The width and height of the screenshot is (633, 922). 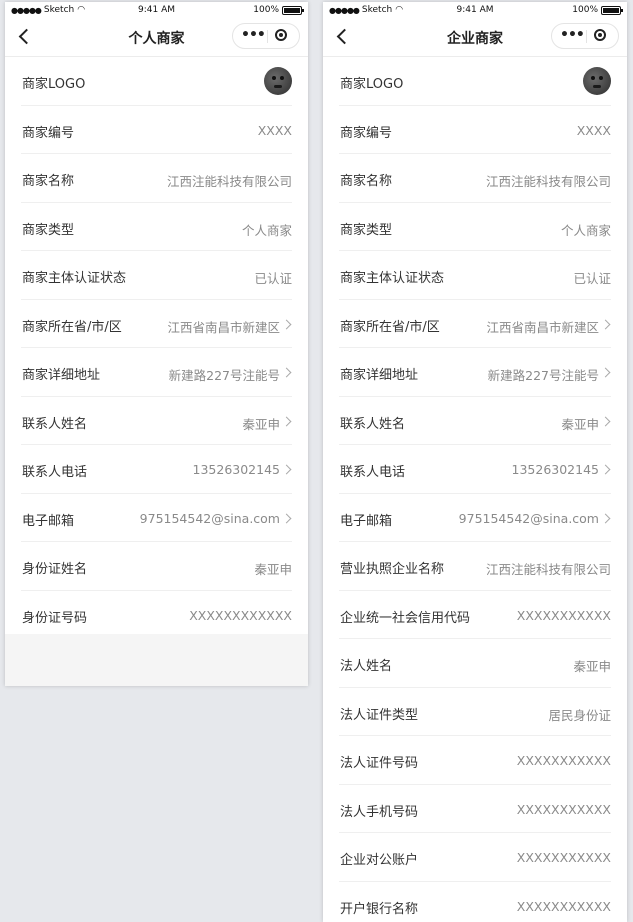 I want to click on item-label: 商家类型, so click(x=366, y=228).